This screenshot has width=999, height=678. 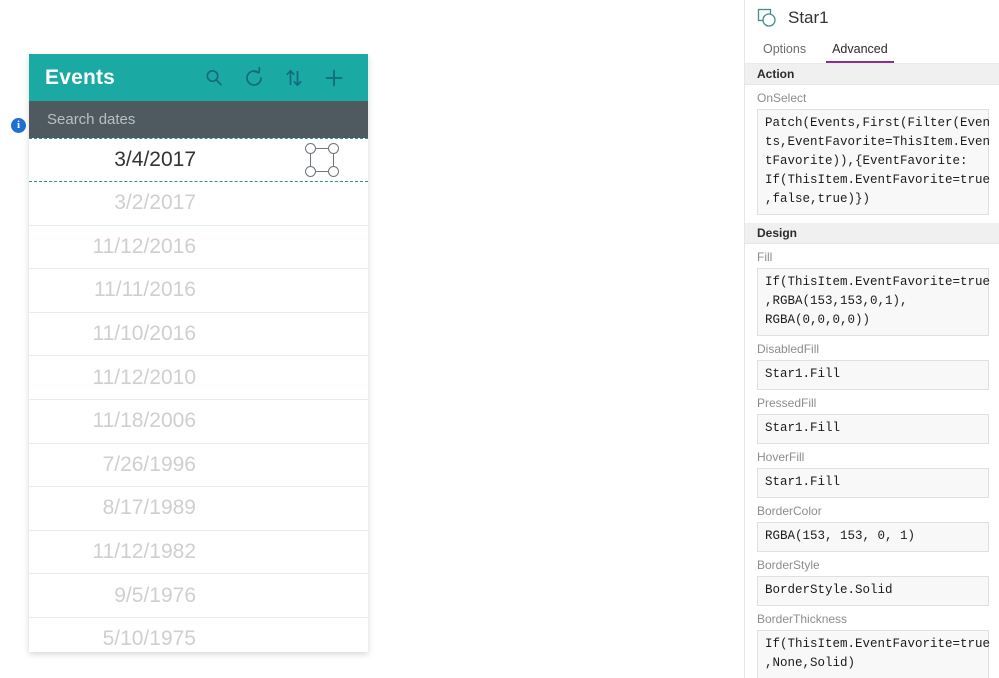 I want to click on formula-input: BorderStyle.Solid, so click(x=873, y=591).